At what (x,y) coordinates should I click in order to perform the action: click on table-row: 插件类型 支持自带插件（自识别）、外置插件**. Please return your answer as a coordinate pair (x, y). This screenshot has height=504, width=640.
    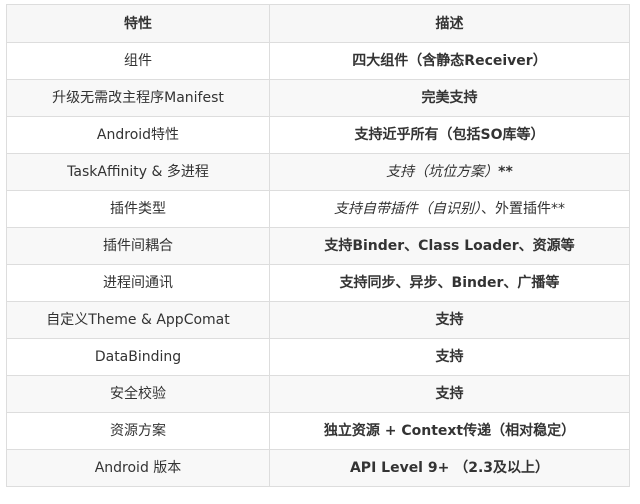
    Looking at the image, I should click on (318, 209).